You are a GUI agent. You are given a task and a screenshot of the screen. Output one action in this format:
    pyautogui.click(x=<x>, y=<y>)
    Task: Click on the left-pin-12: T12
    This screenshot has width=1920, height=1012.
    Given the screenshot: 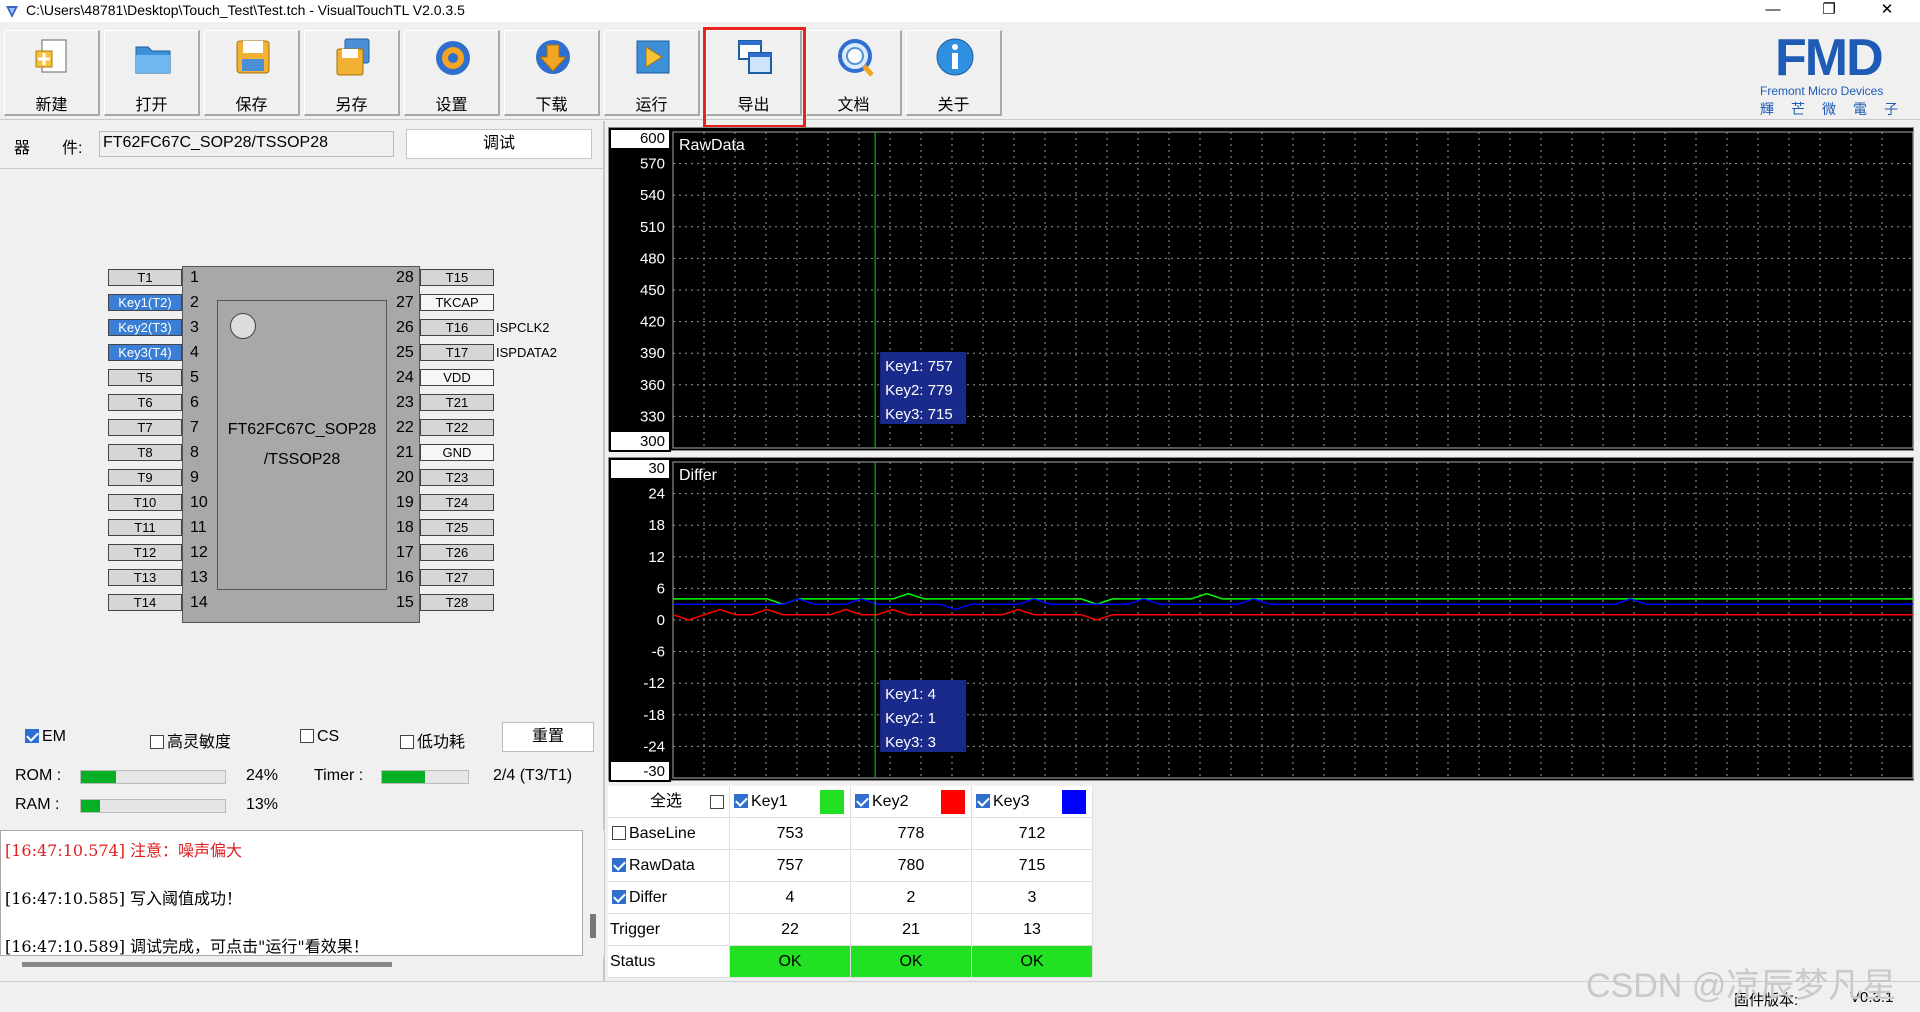 What is the action you would take?
    pyautogui.click(x=145, y=552)
    